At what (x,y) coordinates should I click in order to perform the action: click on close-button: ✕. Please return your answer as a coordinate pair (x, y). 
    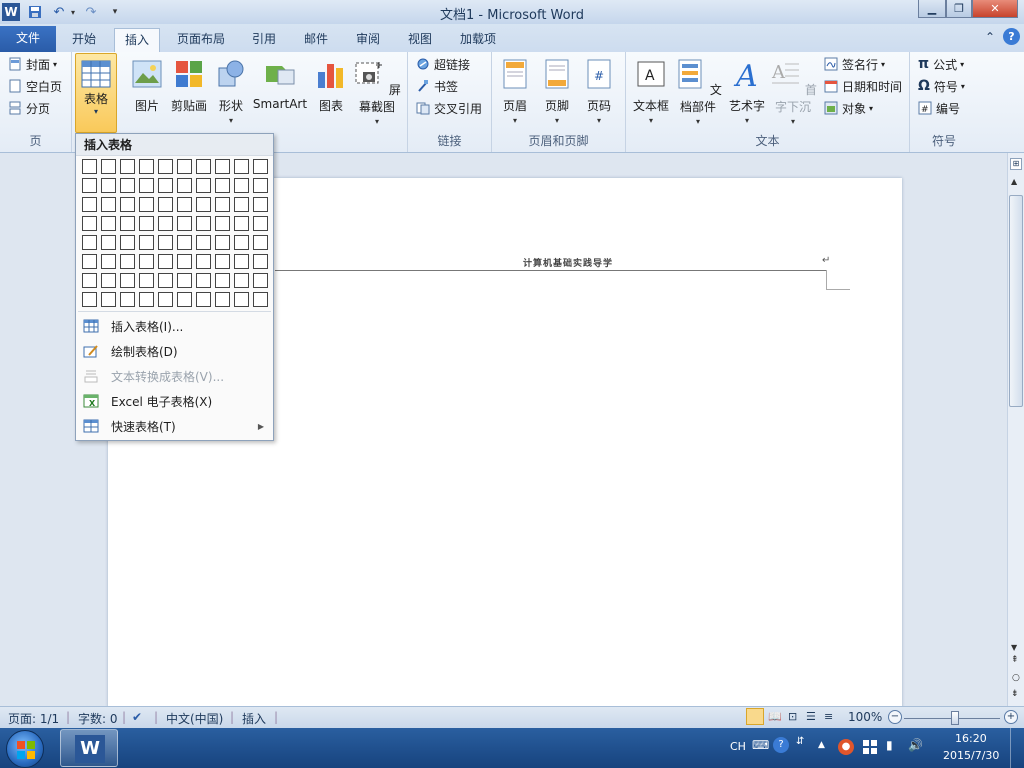
    Looking at the image, I should click on (995, 9).